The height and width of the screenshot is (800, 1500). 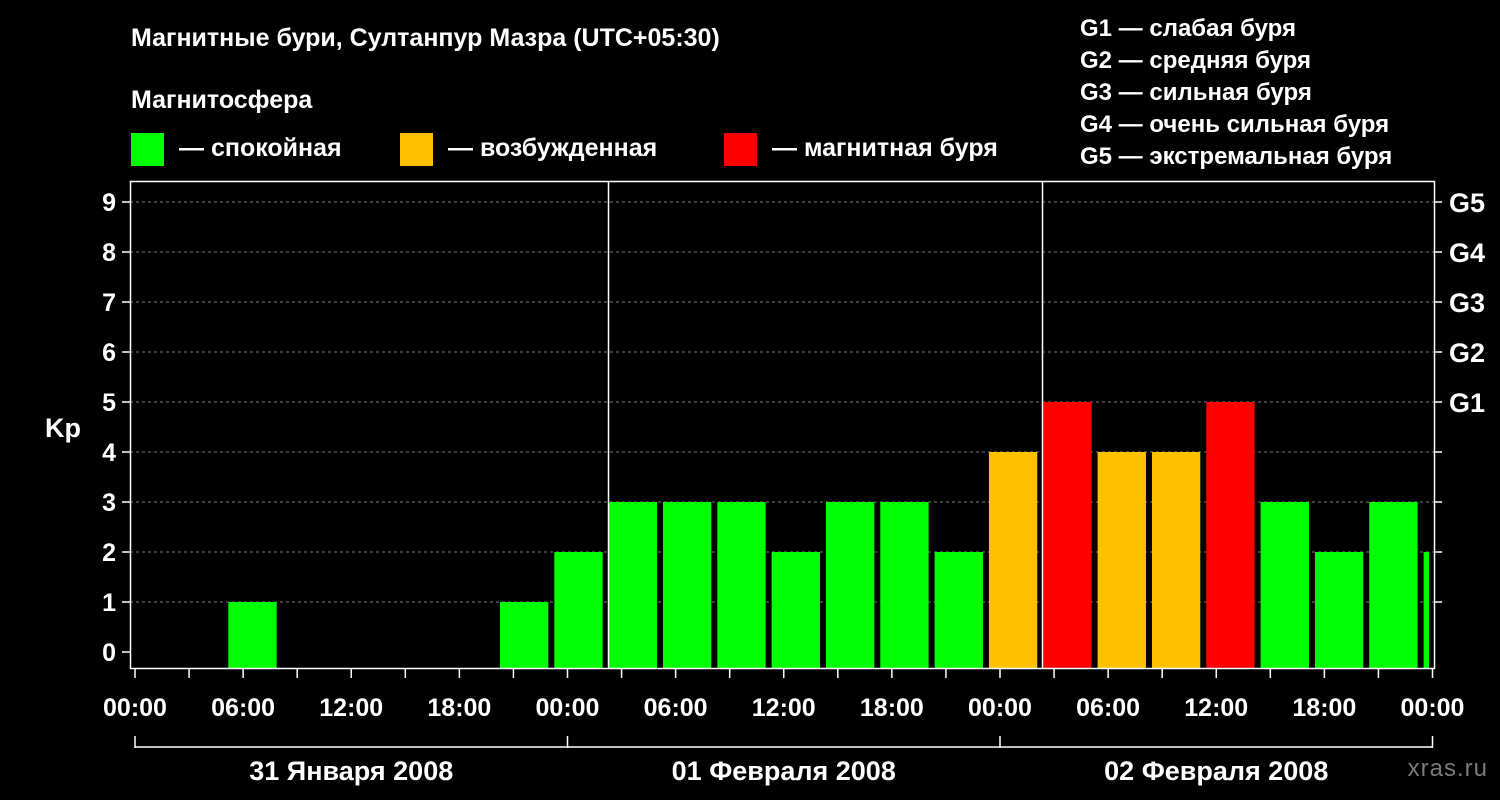 What do you see at coordinates (109, 553) in the screenshot?
I see `y-tick-label: 2` at bounding box center [109, 553].